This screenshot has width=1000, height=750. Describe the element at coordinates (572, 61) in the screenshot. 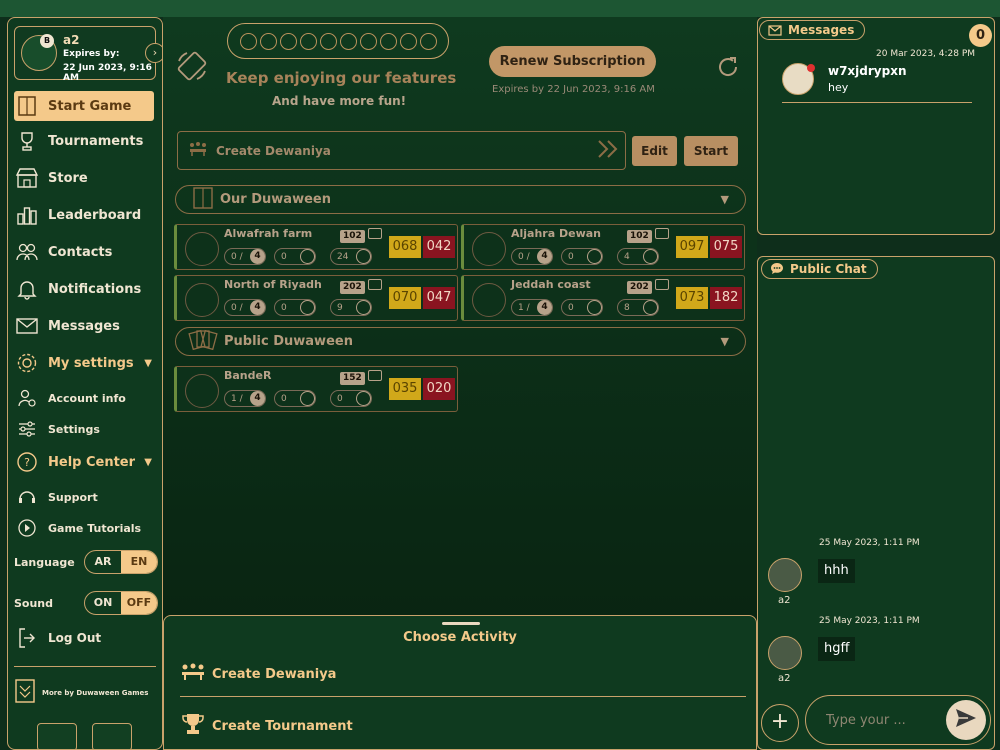

I see `renew-subscription-button: Renew Subscription` at that location.